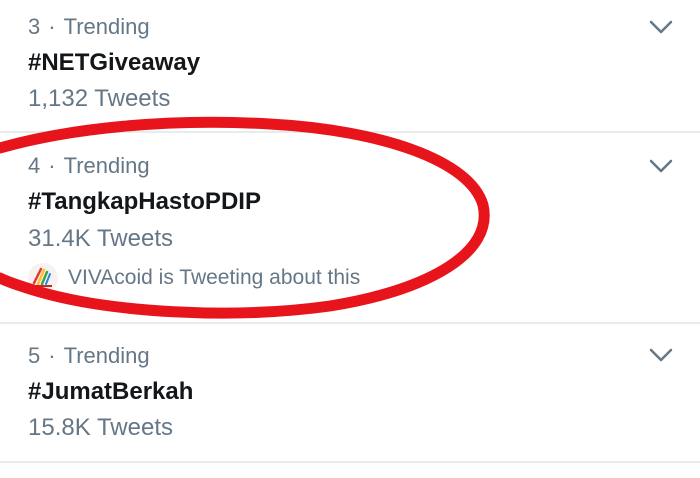 The height and width of the screenshot is (478, 700). What do you see at coordinates (214, 277) in the screenshot?
I see `trend-context-text: VIVAcoid is Tweeting about this` at bounding box center [214, 277].